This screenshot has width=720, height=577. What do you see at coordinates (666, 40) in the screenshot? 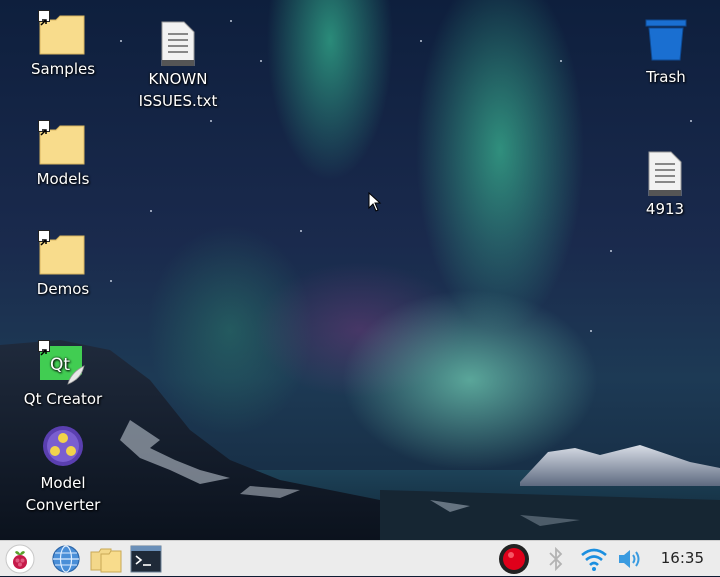
I see `trash-icon` at bounding box center [666, 40].